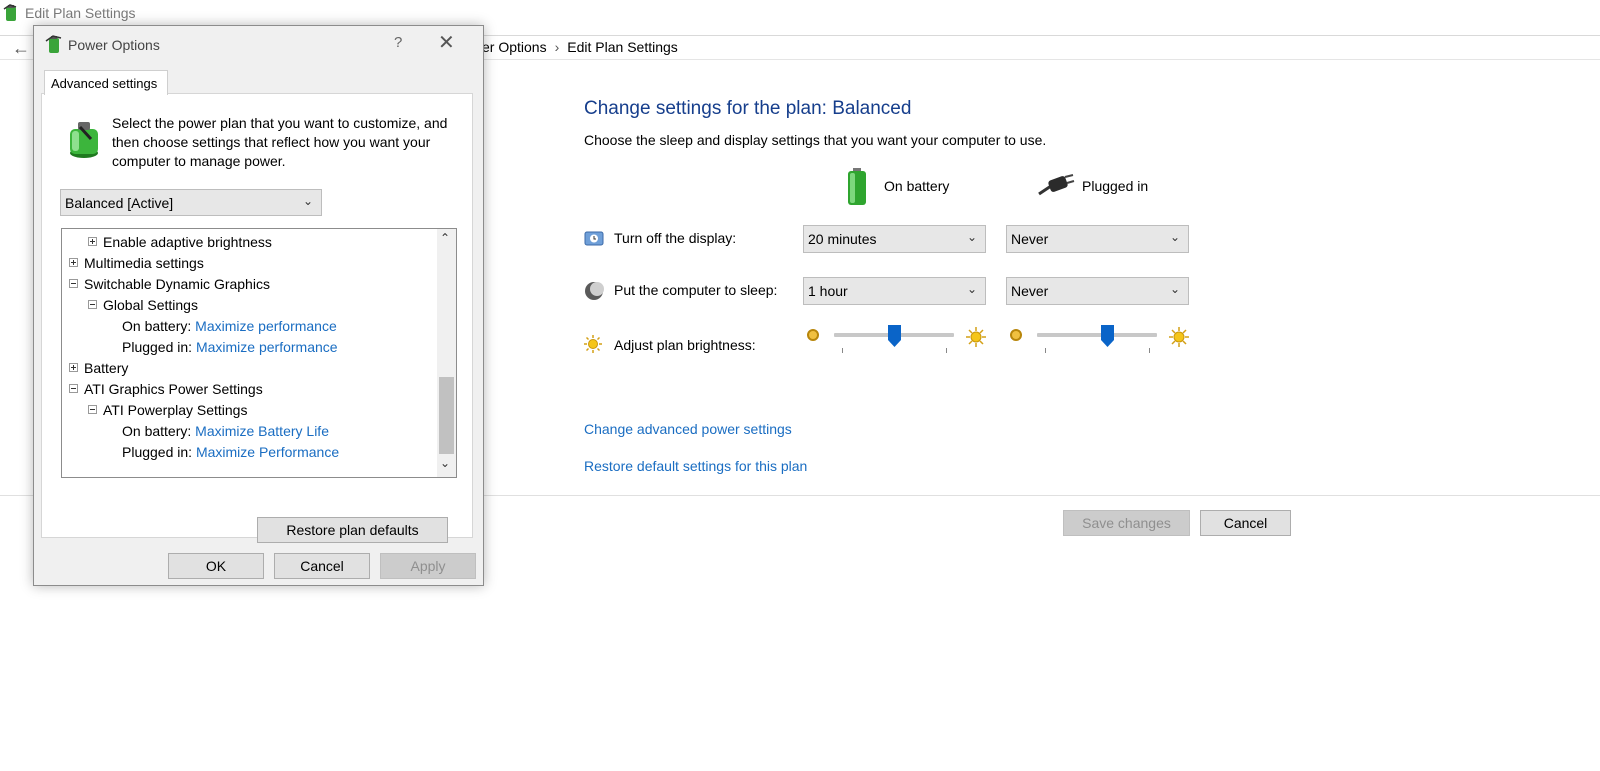  What do you see at coordinates (1245, 523) in the screenshot?
I see `cancel-button: Cancel` at bounding box center [1245, 523].